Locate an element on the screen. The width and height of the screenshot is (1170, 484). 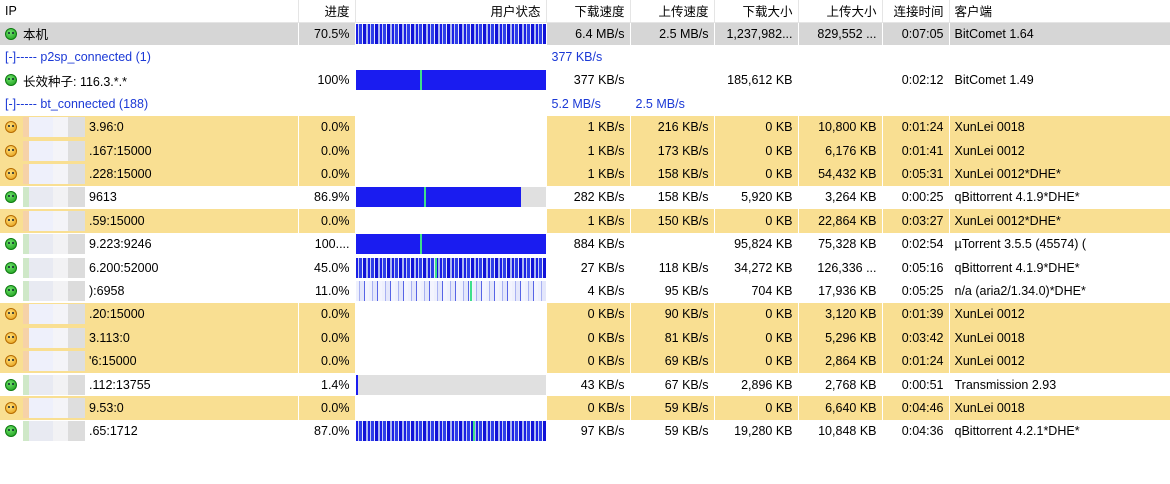
group-row: [-]----- p2sp_connected (1) 377 KB/s is located at coordinates (585, 57).